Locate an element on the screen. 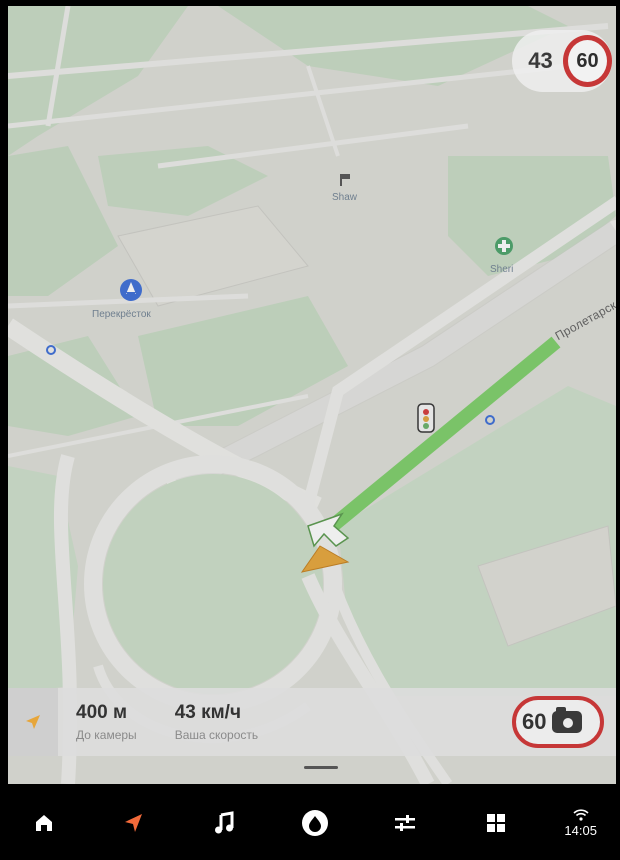 The width and height of the screenshot is (620, 860). current-speed: 43 is located at coordinates (540, 60).